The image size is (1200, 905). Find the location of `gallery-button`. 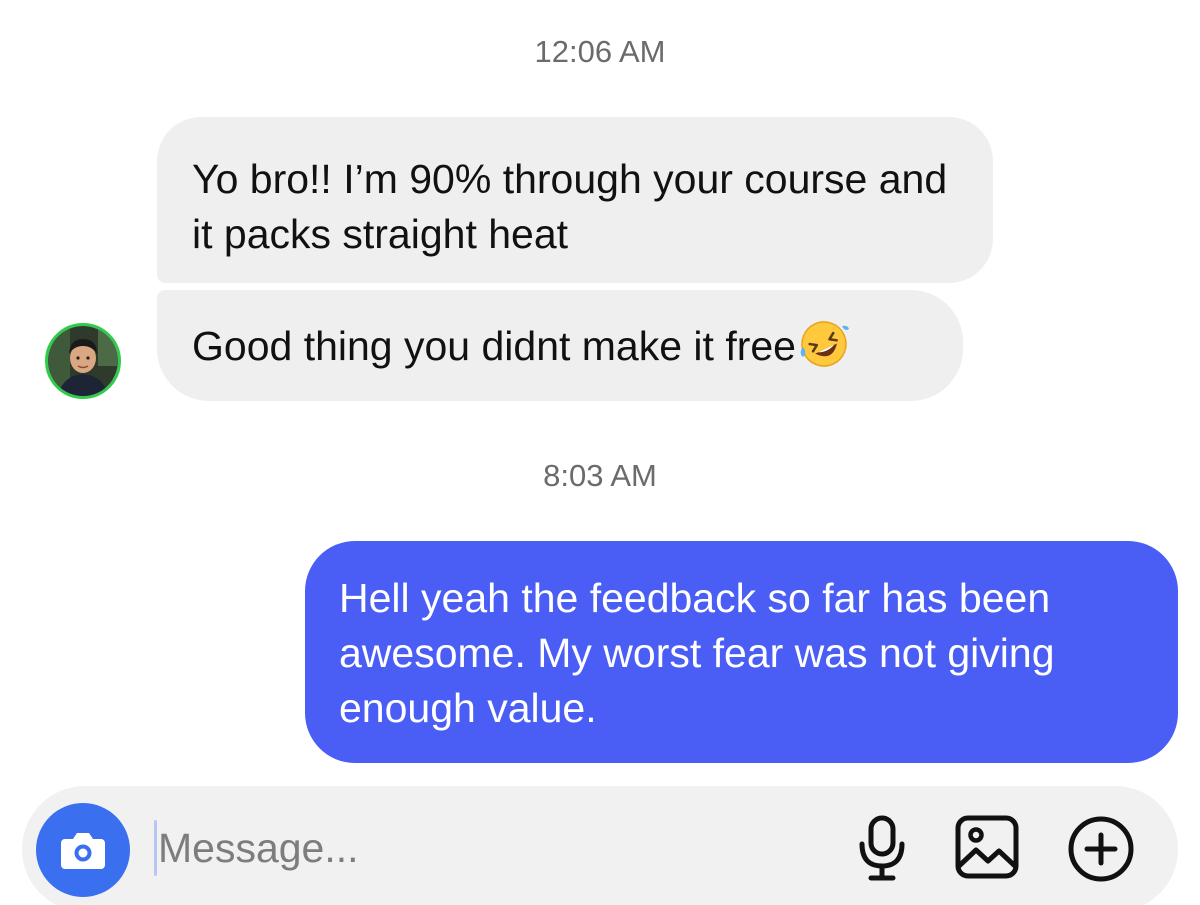

gallery-button is located at coordinates (987, 847).